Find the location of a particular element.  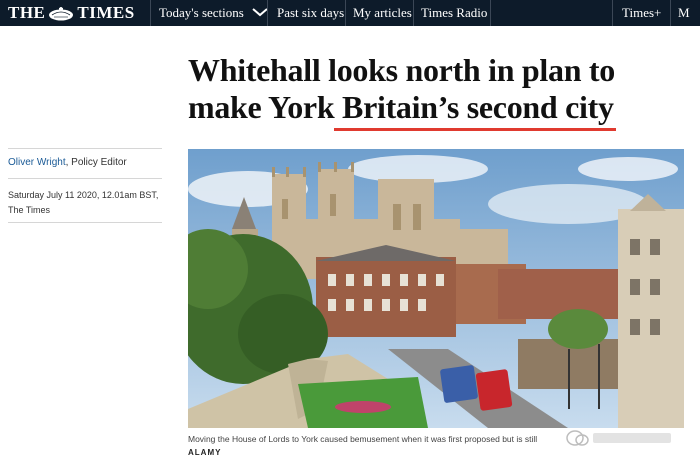

byline-bottom-divider is located at coordinates (85, 222).